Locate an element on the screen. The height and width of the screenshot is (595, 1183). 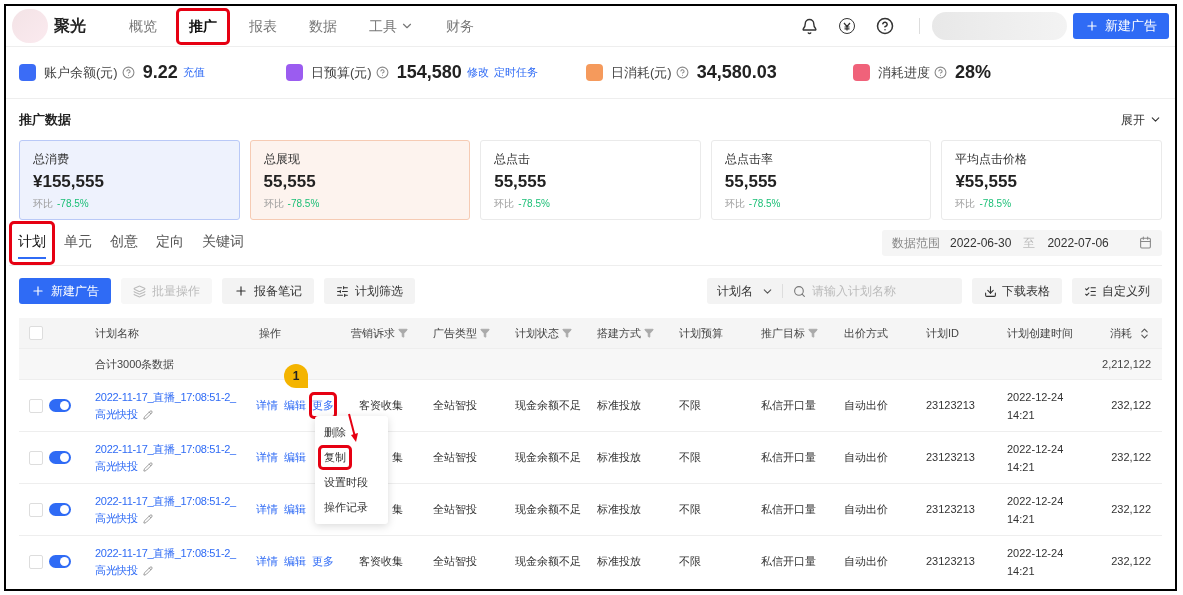
column-header: 出价方式 is located at coordinates (866, 333).